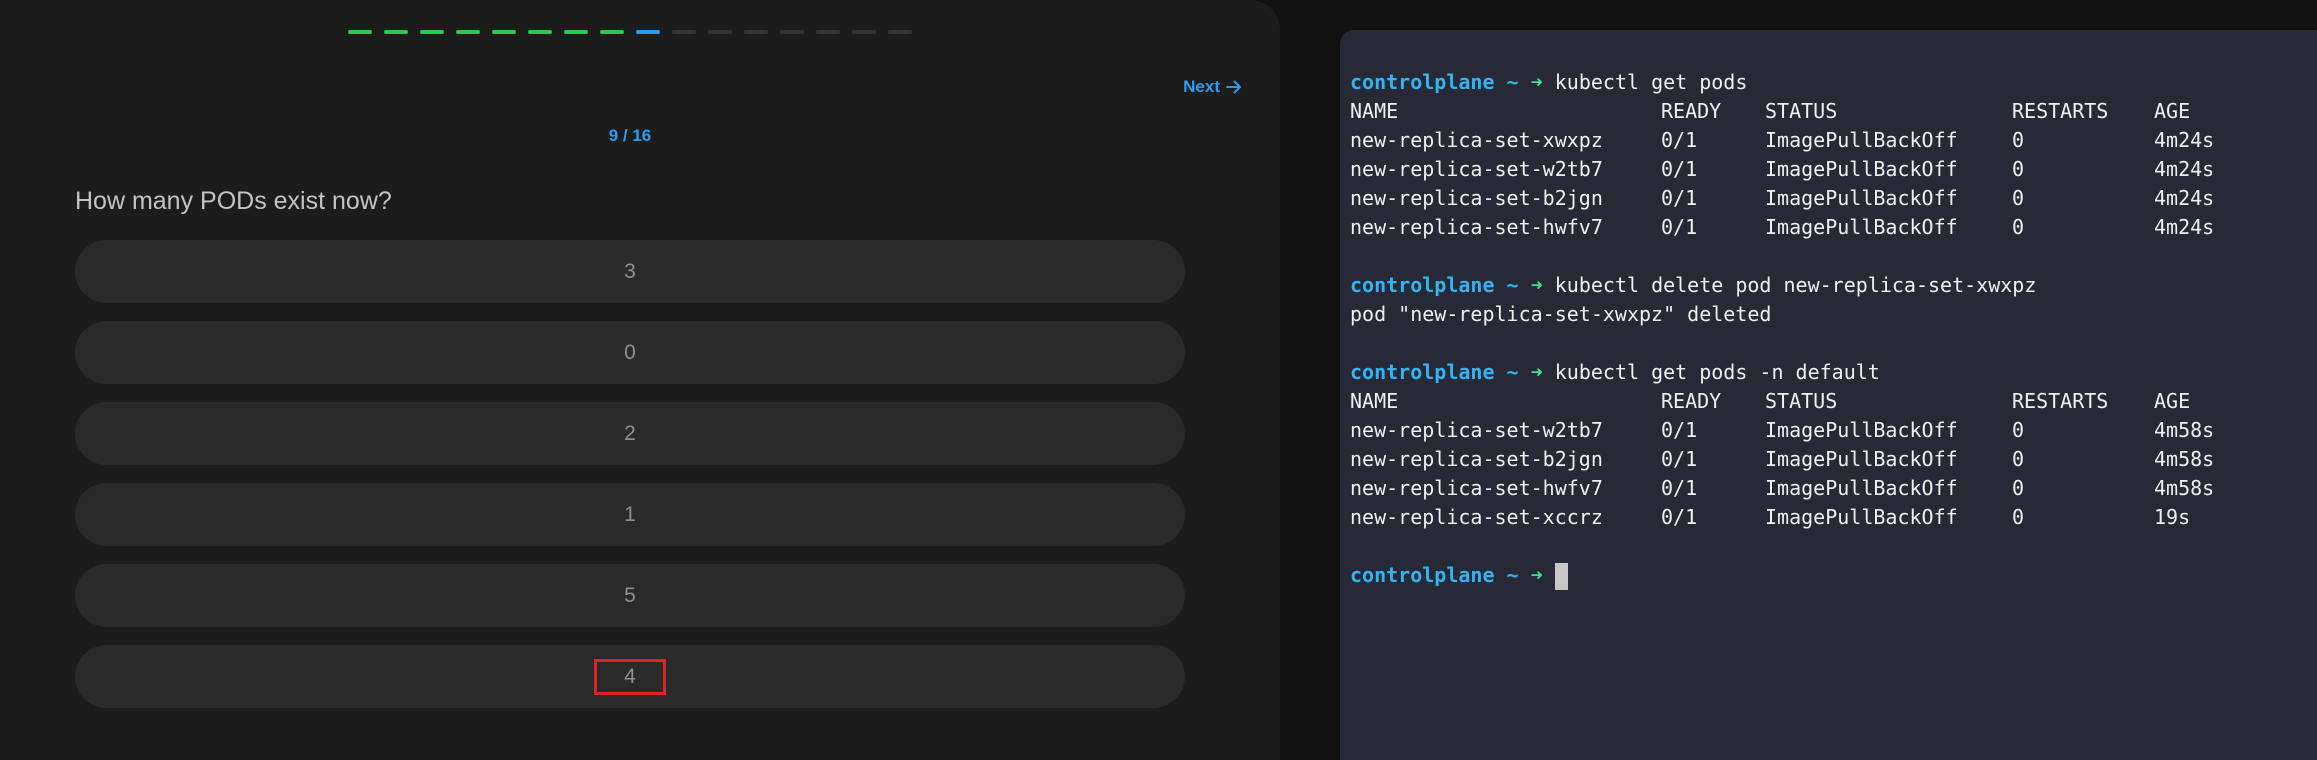 The height and width of the screenshot is (760, 2317). I want to click on answer-option-label: 5, so click(630, 595).